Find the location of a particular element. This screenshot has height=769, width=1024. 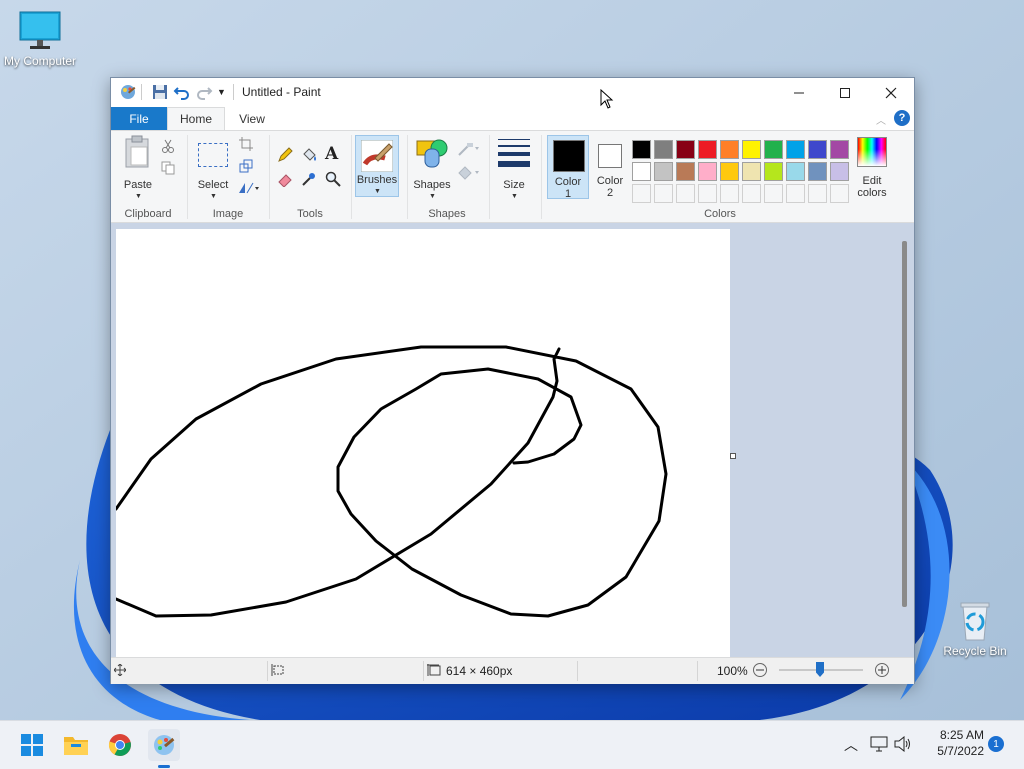

color2-label-line1: Color is located at coordinates (610, 181).